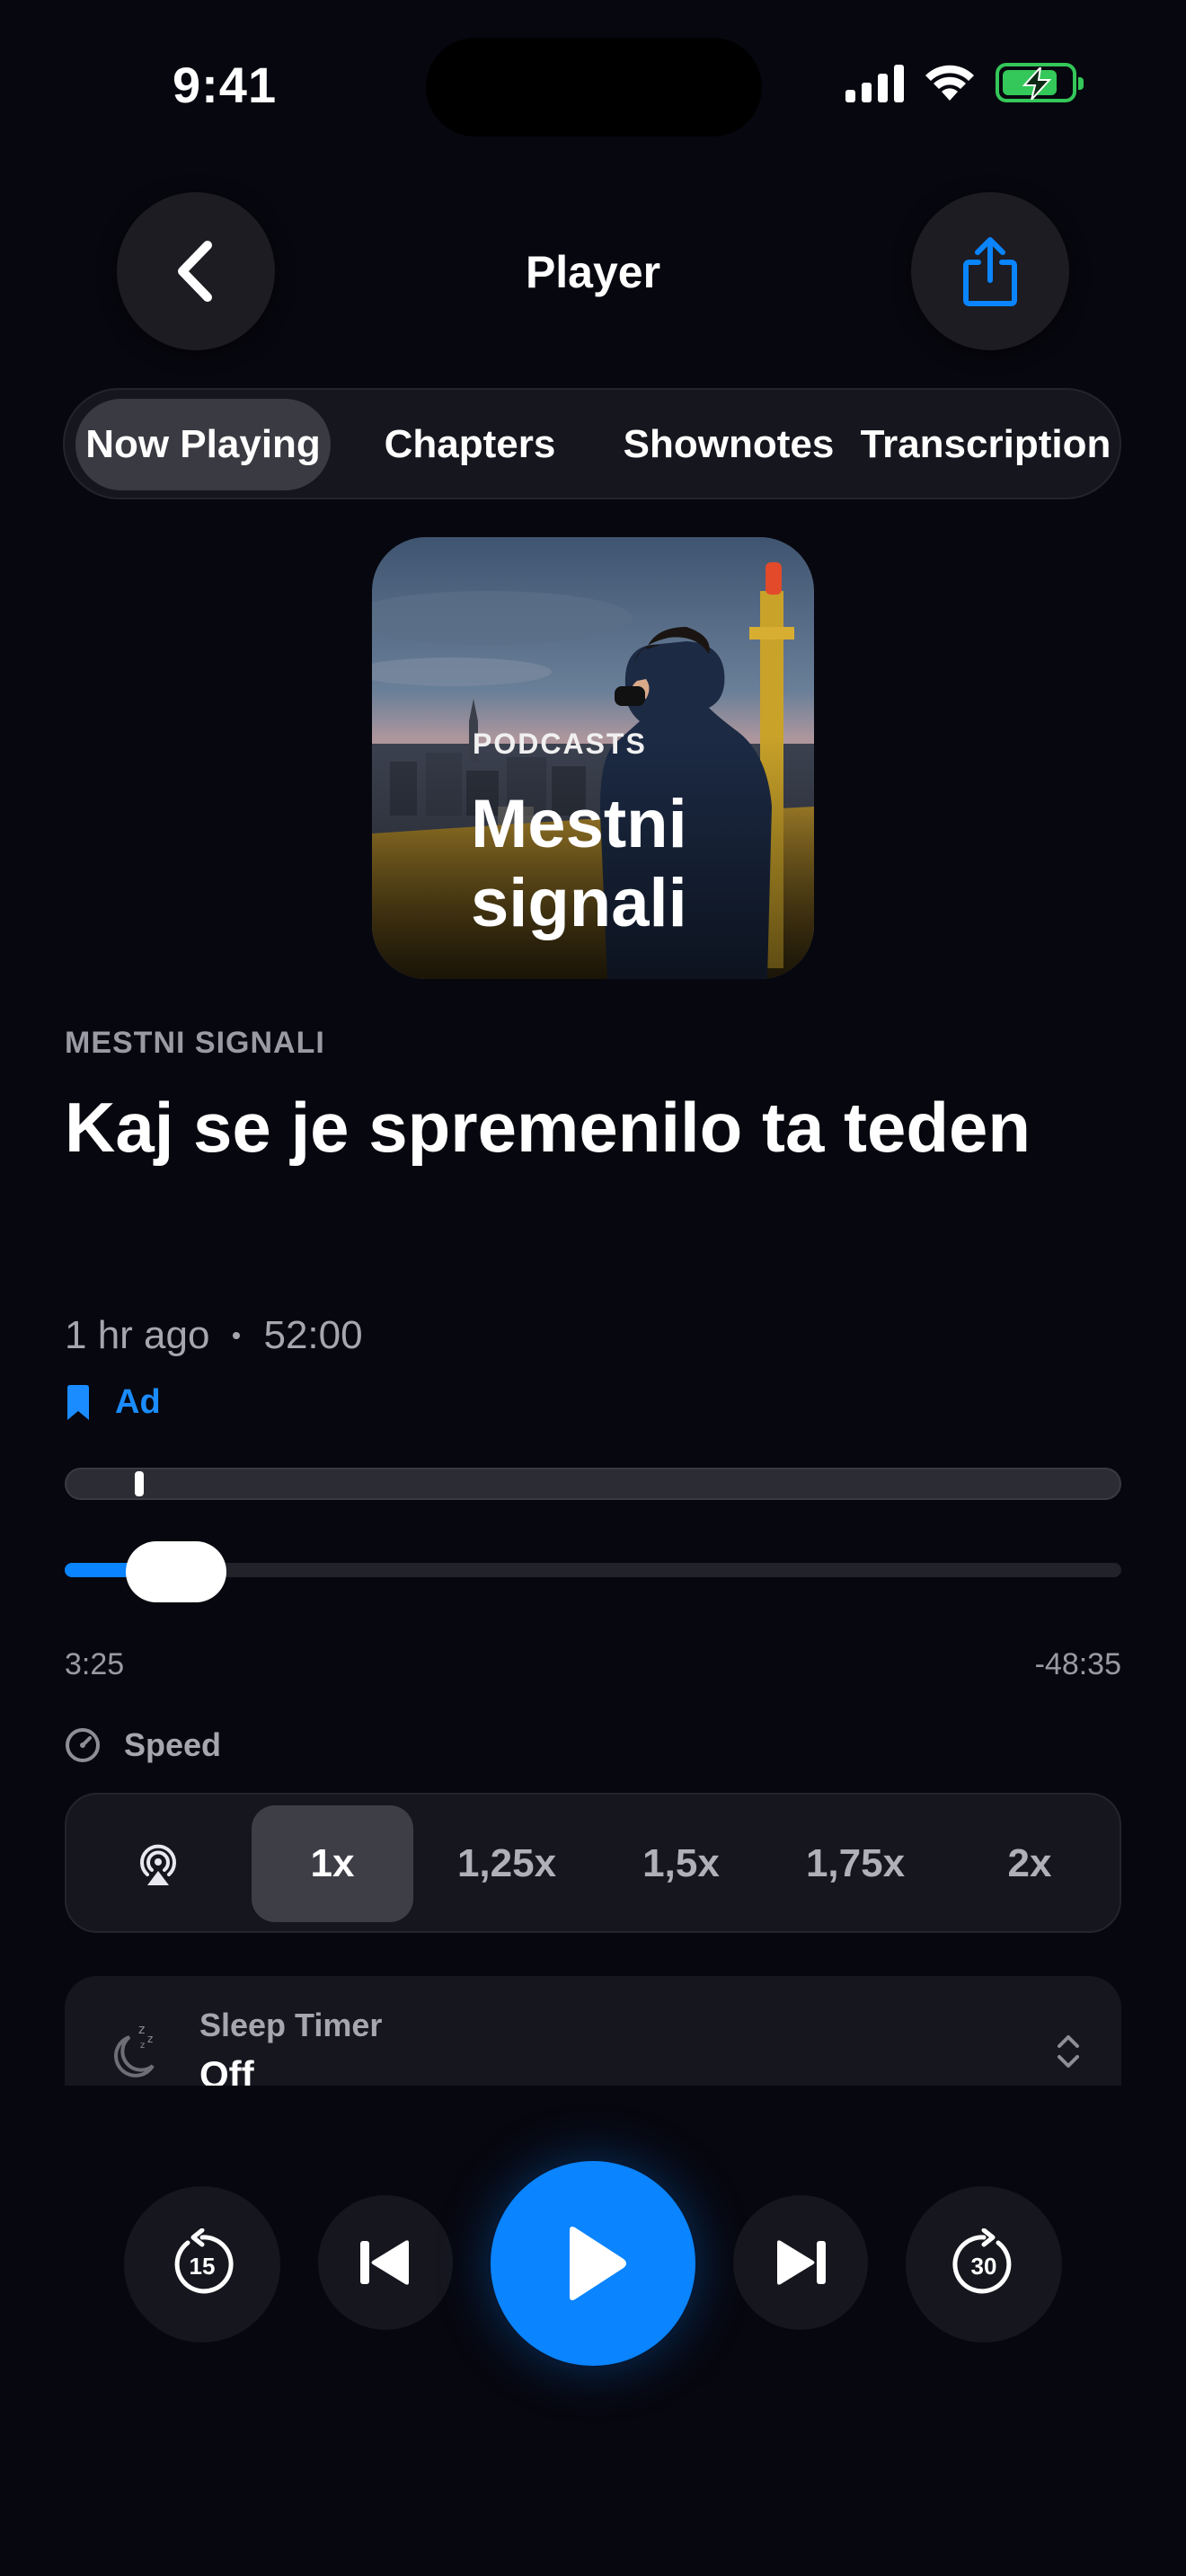 Image resolution: width=1186 pixels, height=2576 pixels. I want to click on speed-header: Speed, so click(143, 1745).